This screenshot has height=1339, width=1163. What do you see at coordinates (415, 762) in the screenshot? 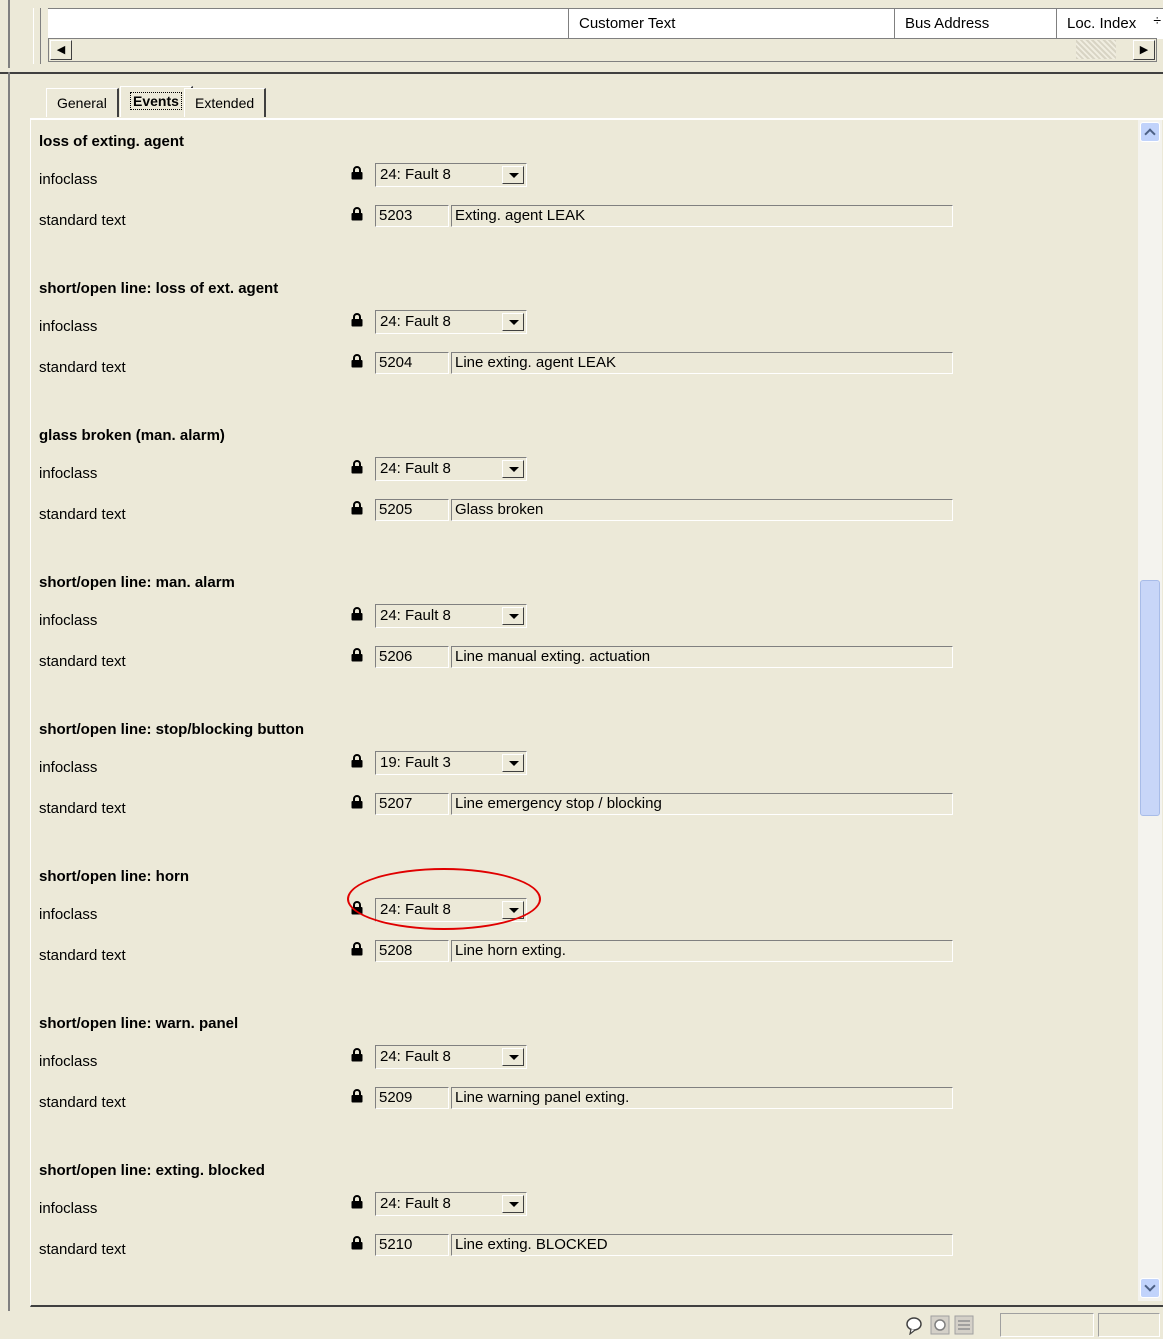
I see `infoclass-value: 19: Fault 3` at bounding box center [415, 762].